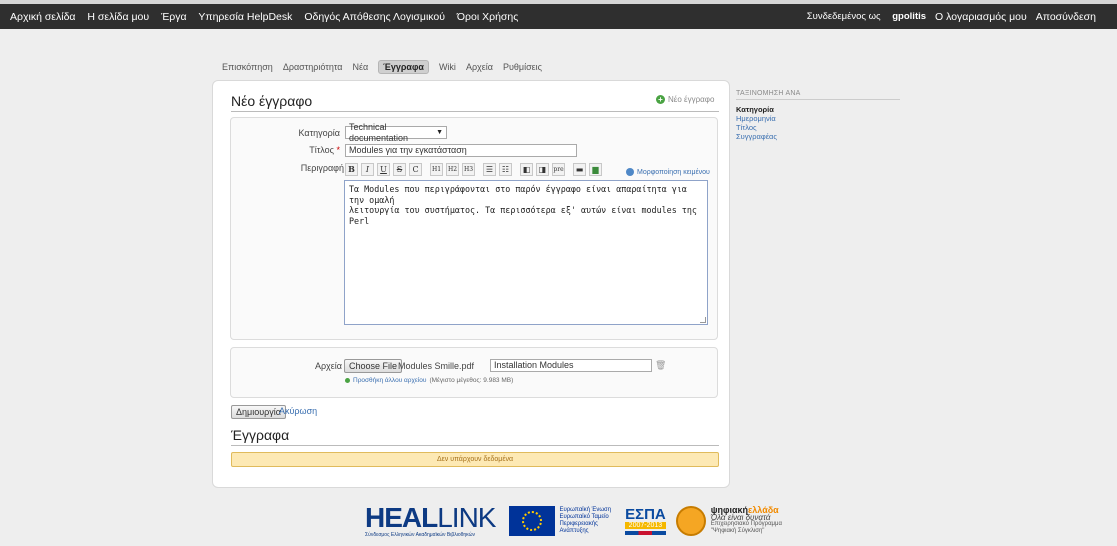  What do you see at coordinates (118, 17) in the screenshot?
I see `topnav-my-page: Η σελίδα μου` at bounding box center [118, 17].